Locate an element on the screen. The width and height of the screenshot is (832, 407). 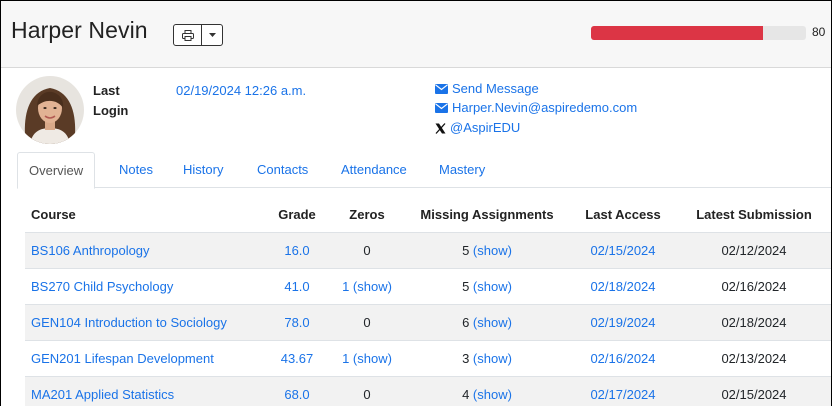
last-access-link: 02/15/2024 is located at coordinates (622, 250).